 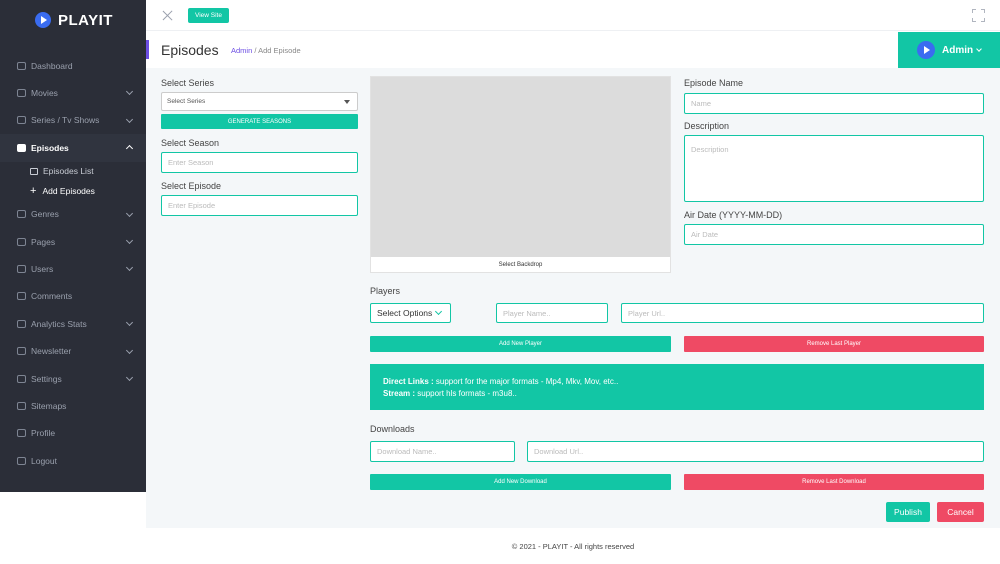 I want to click on sidebar-item-pages: Pages, so click(x=73, y=241).